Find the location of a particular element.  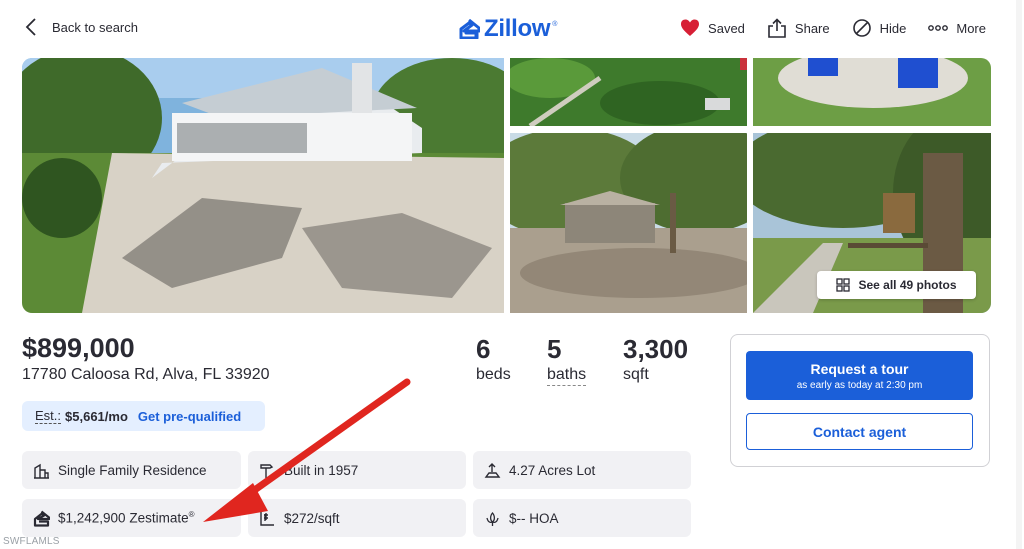

fact-lot-size-text: 4.27 Acres Lot is located at coordinates (552, 470).